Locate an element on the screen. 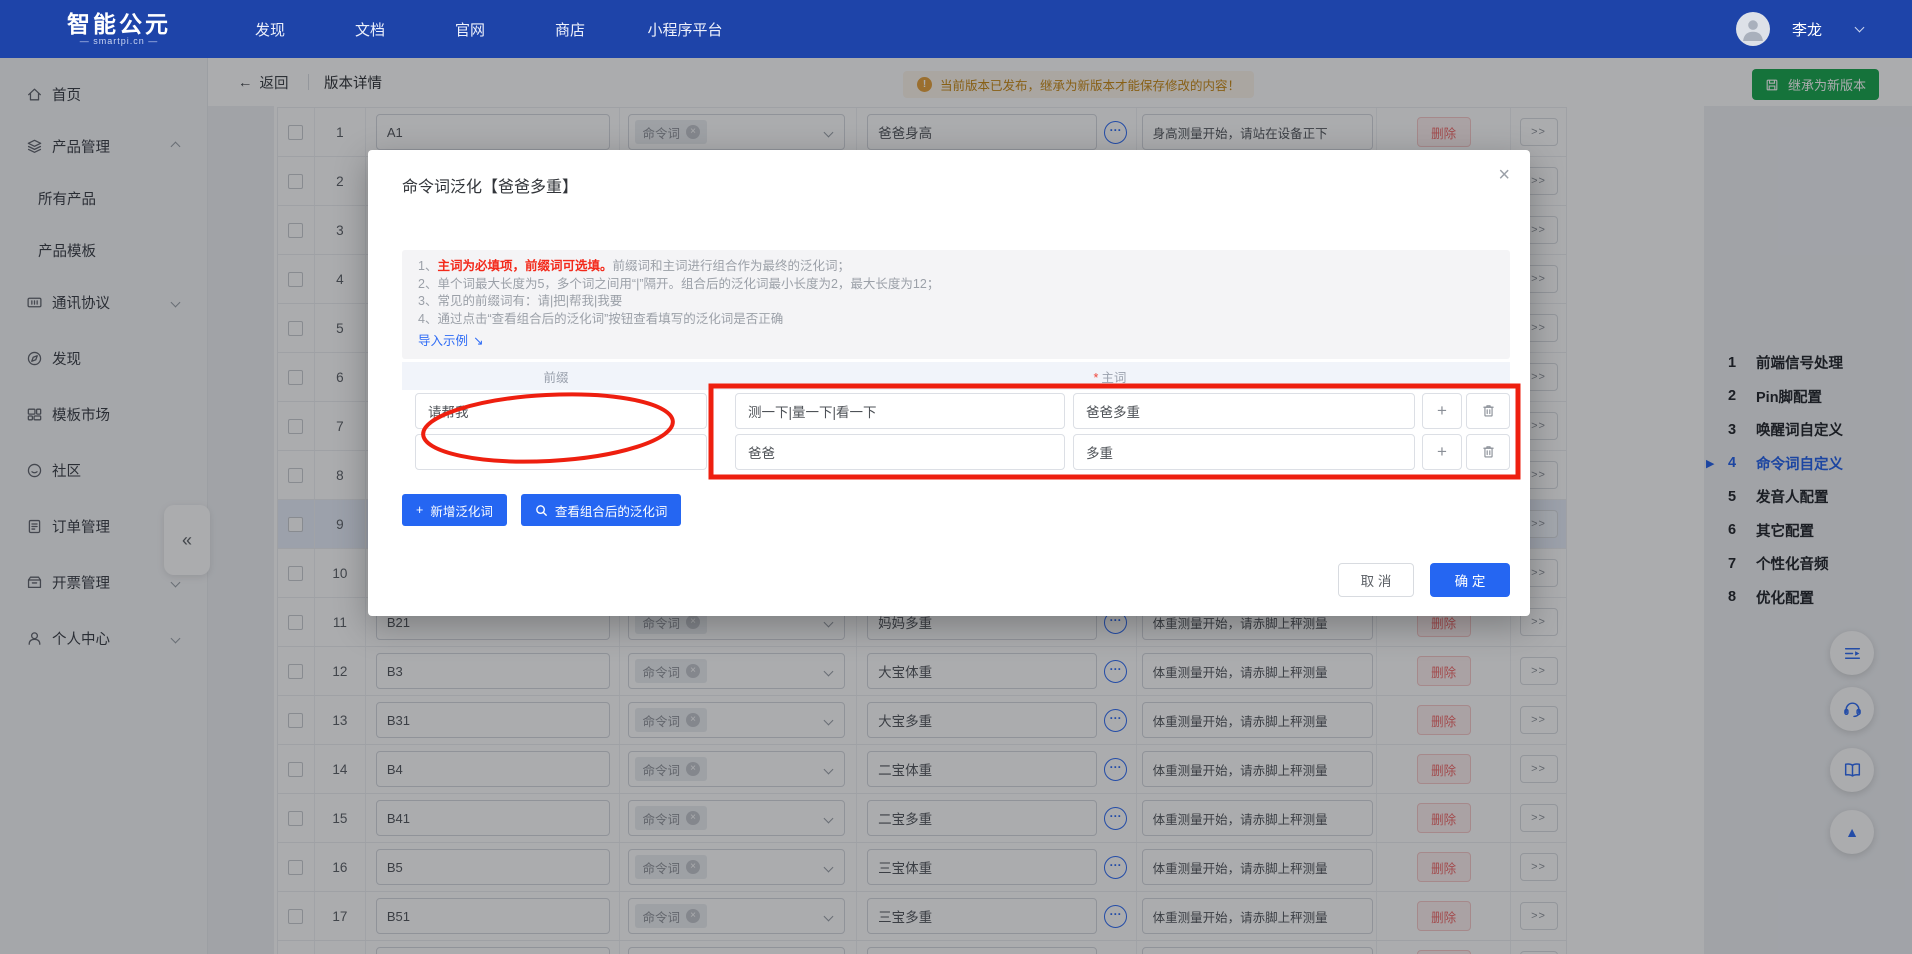 This screenshot has height=954, width=1912. generalization-actions: + 新增泛化词 查看组合后的泛化词 is located at coordinates (542, 510).